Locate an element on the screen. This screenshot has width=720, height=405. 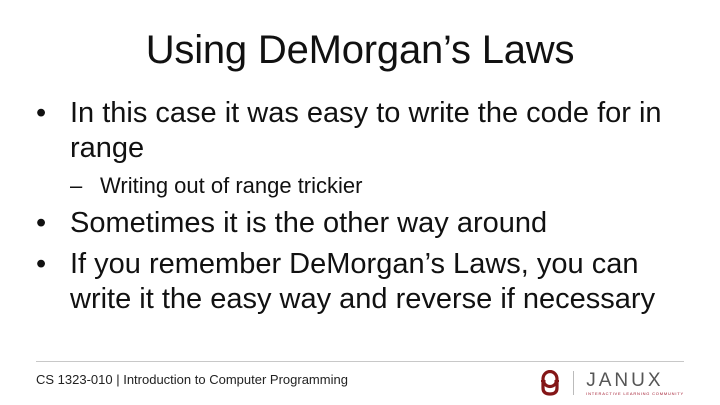
logo-area: JANUX INTERACTIVE LEARNING COMMUNITY is located at coordinates (611, 383).